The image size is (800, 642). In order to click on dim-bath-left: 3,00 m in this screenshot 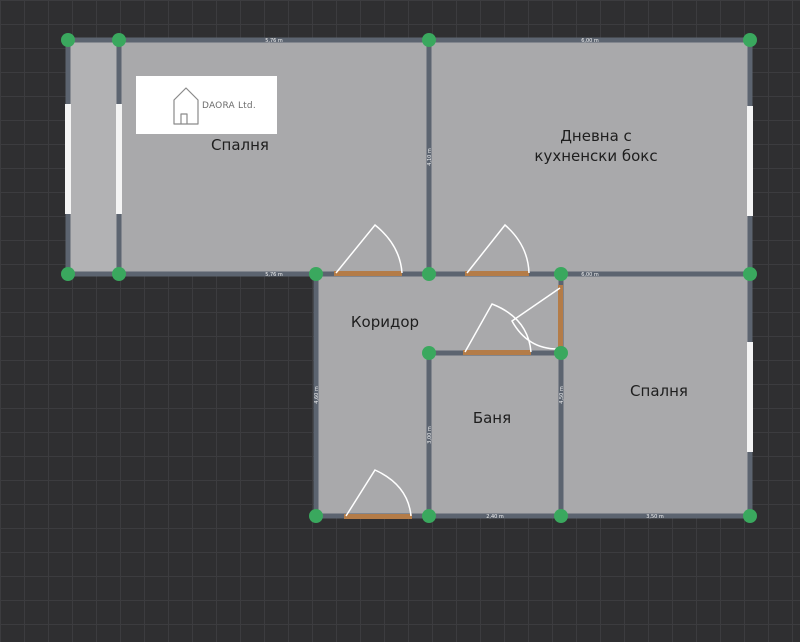, I will do `click(430, 435)`.